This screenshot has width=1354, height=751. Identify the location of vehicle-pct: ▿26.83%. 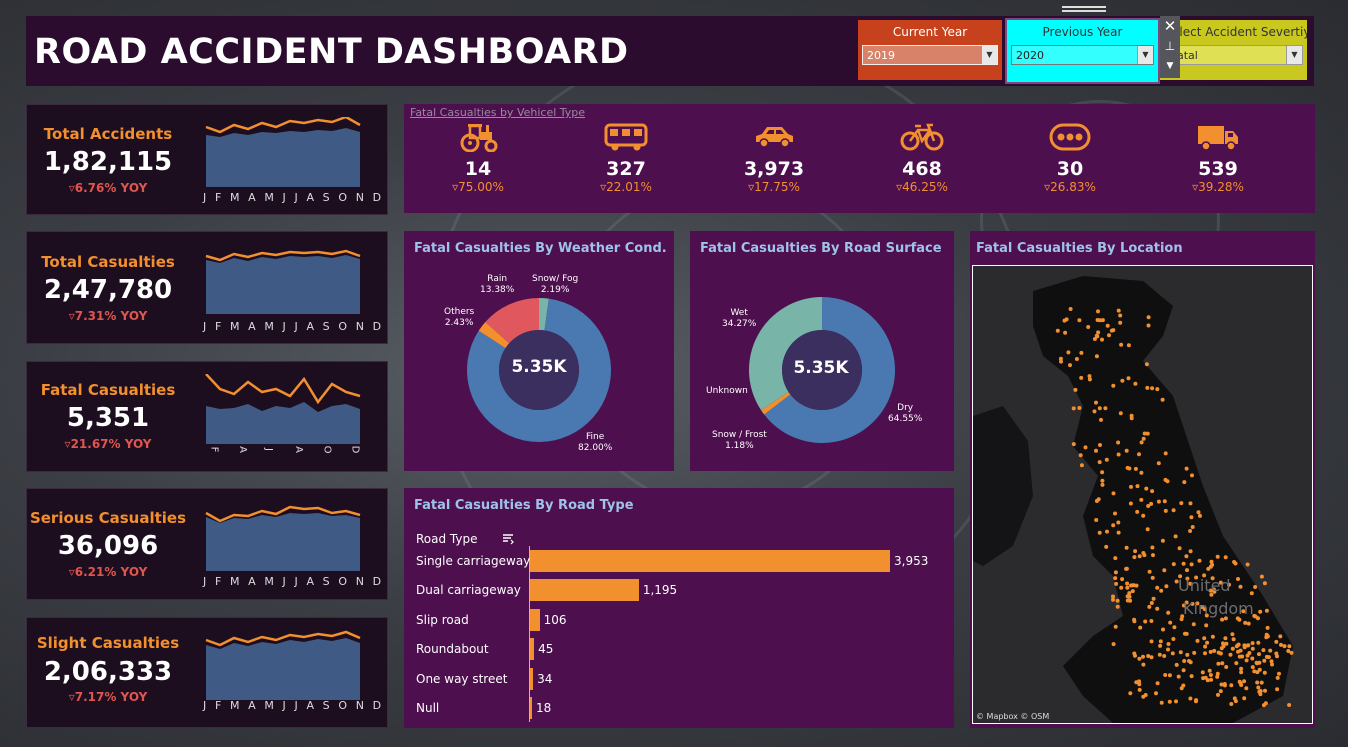
(1070, 187).